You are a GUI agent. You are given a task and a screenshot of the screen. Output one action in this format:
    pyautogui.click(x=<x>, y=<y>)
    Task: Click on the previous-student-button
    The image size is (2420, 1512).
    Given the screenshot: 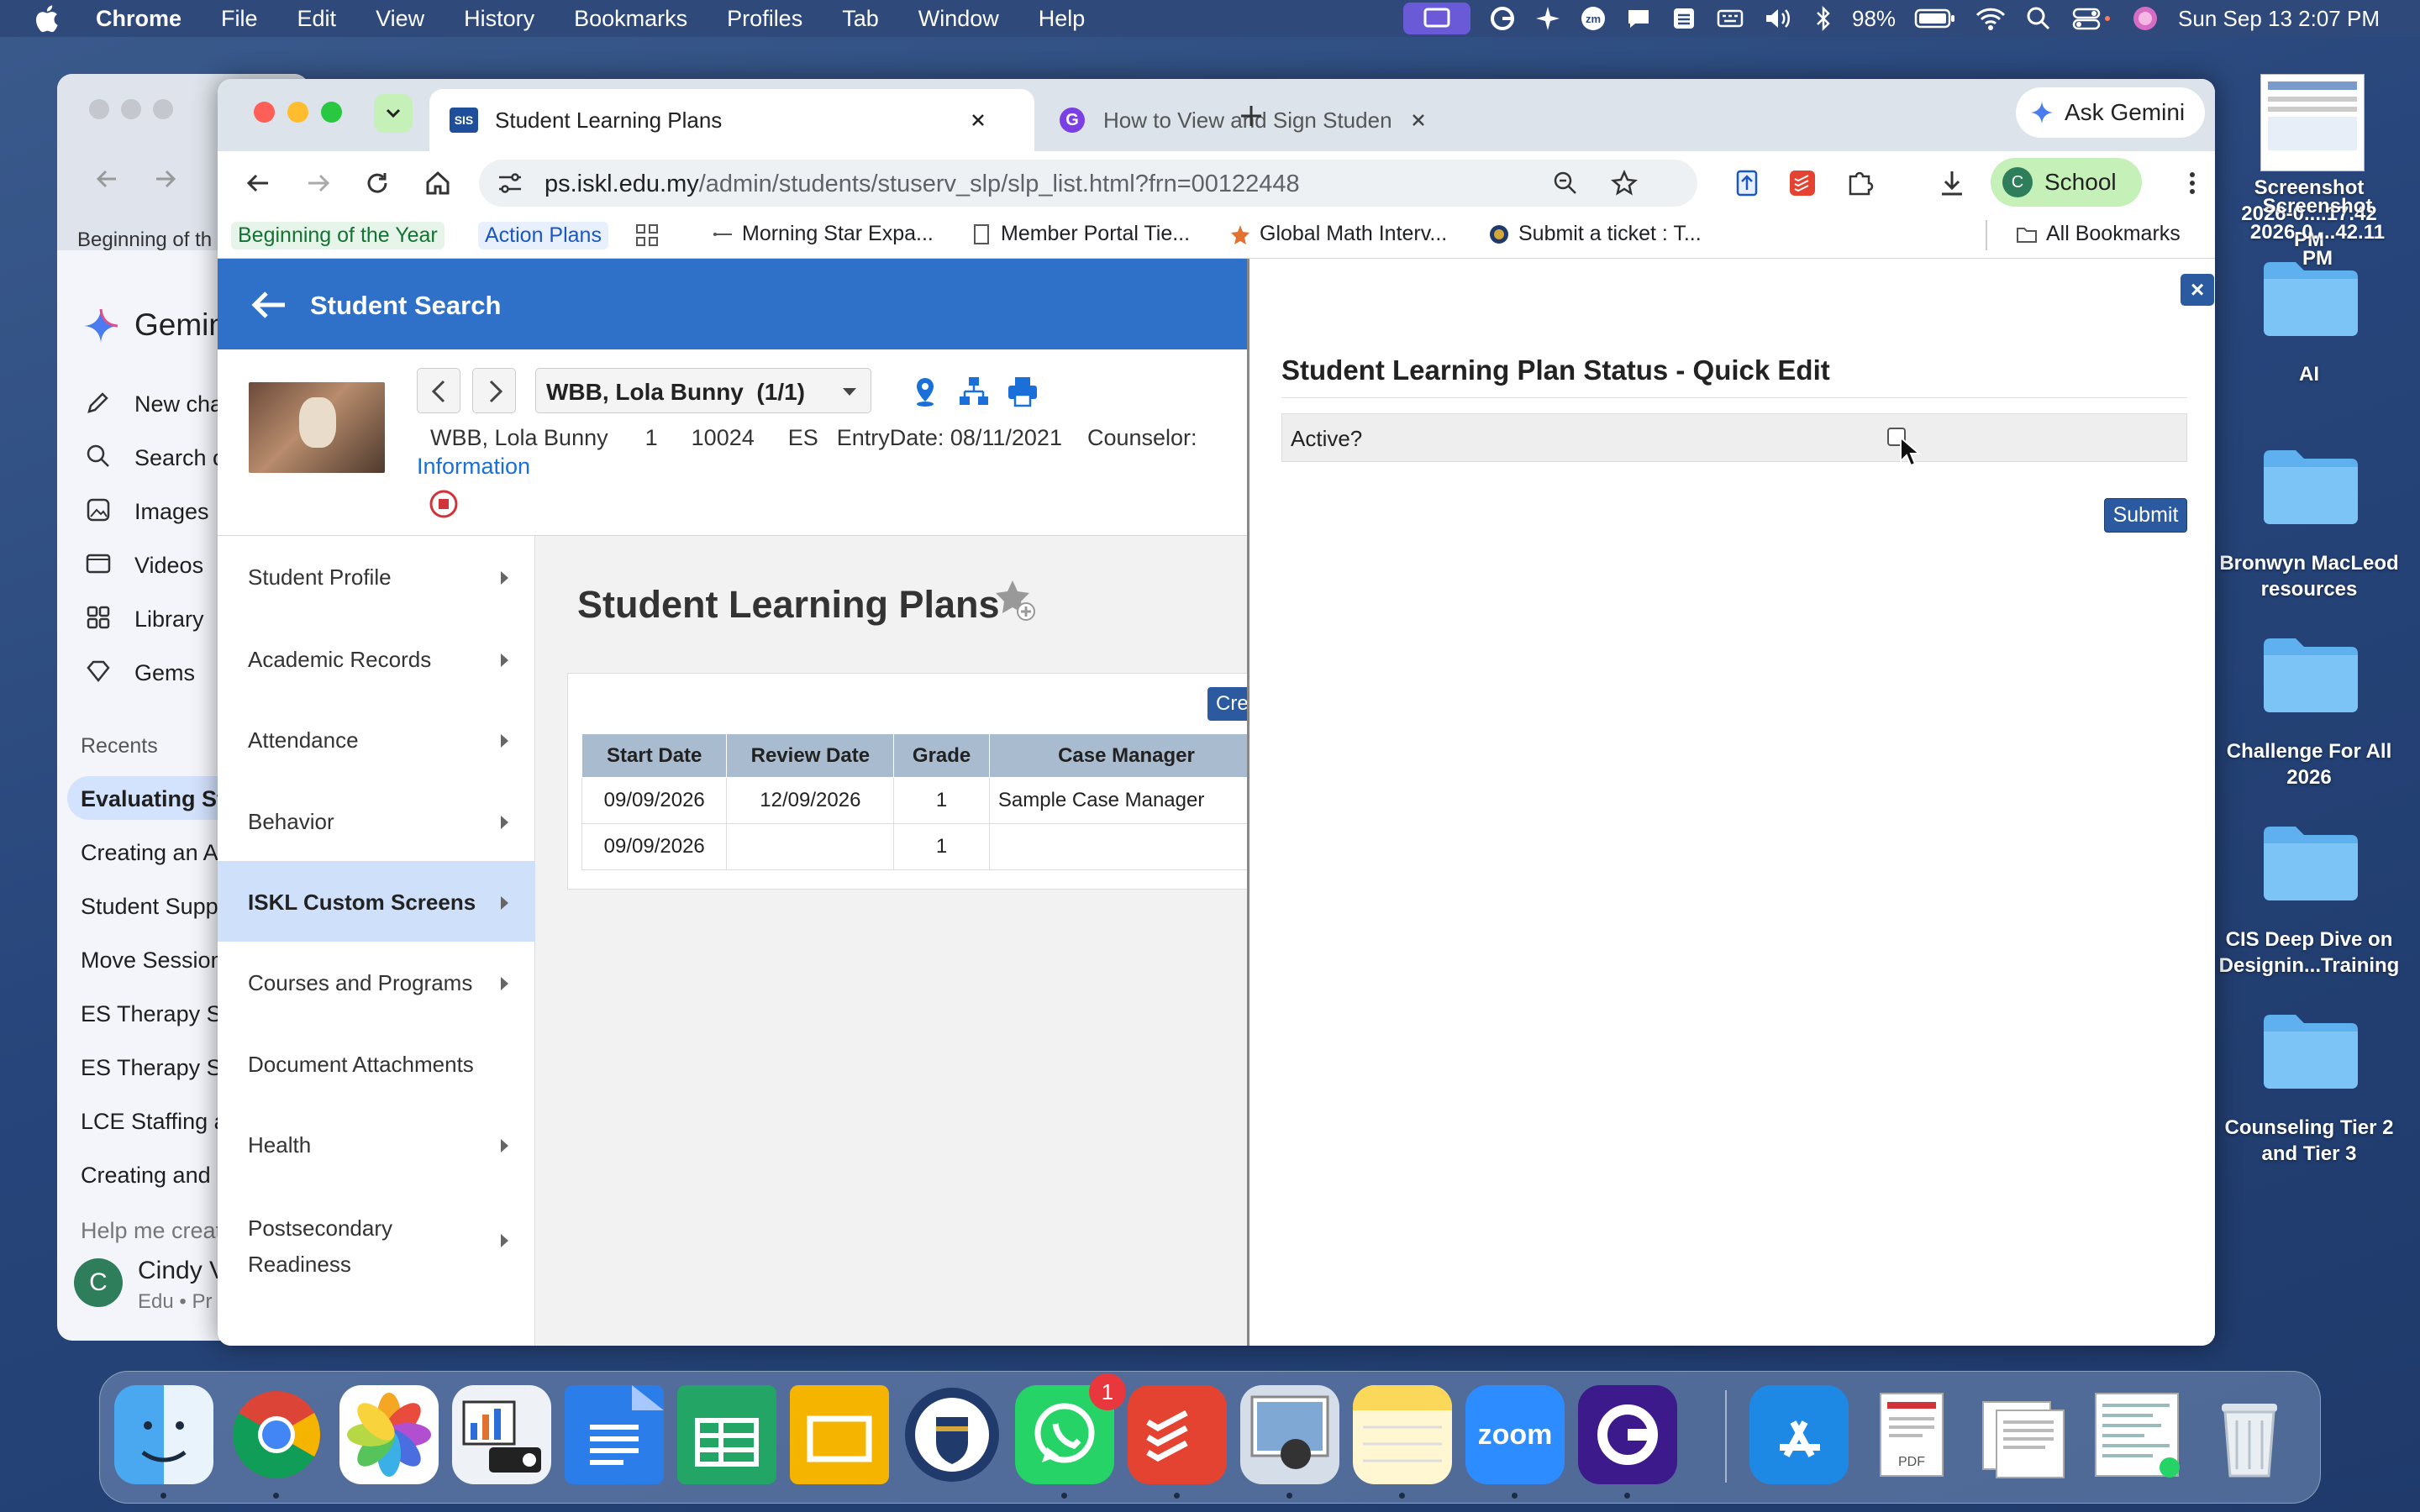 What is the action you would take?
    pyautogui.click(x=438, y=390)
    